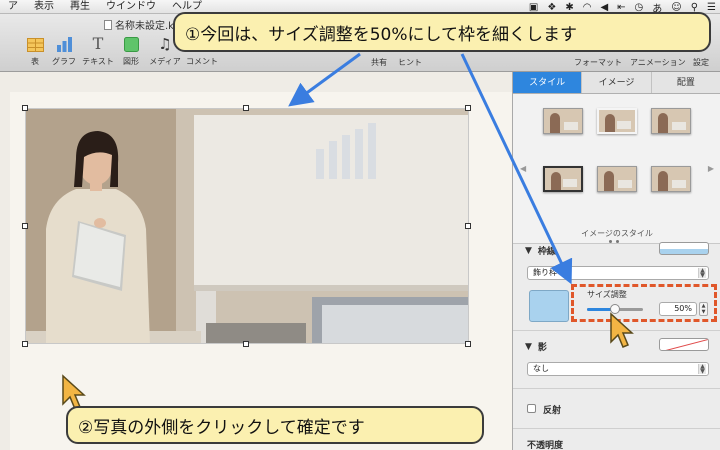  What do you see at coordinates (622, 330) in the screenshot?
I see `mouse-cursor-icon` at bounding box center [622, 330].